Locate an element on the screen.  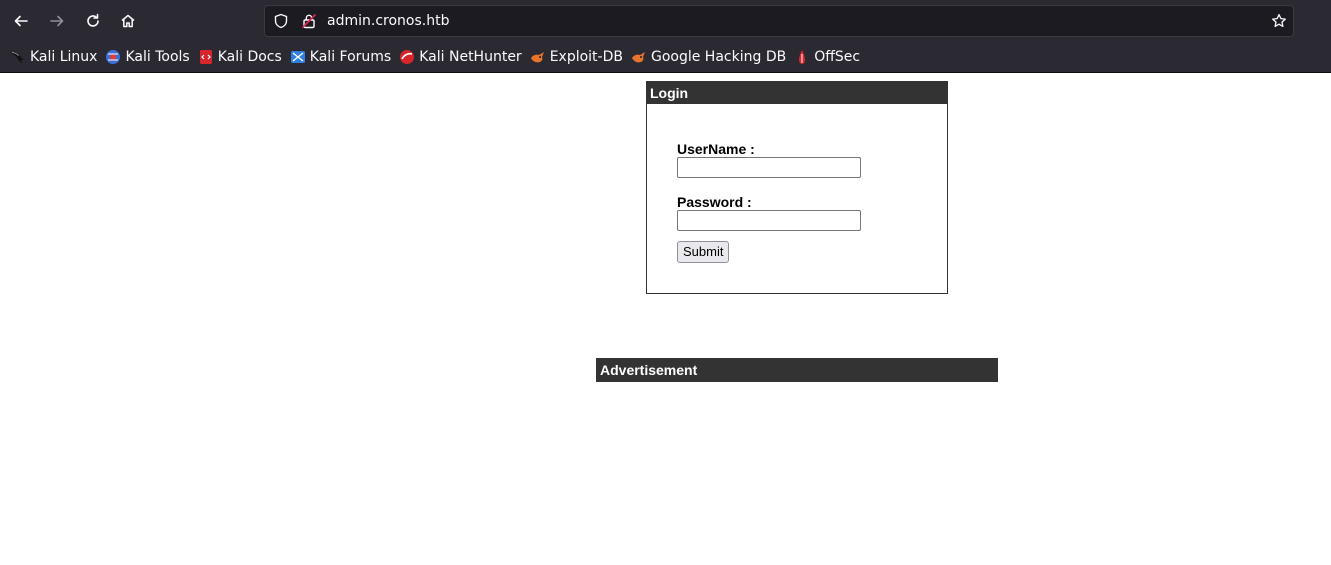
bookmark-star-icon is located at coordinates (1279, 21).